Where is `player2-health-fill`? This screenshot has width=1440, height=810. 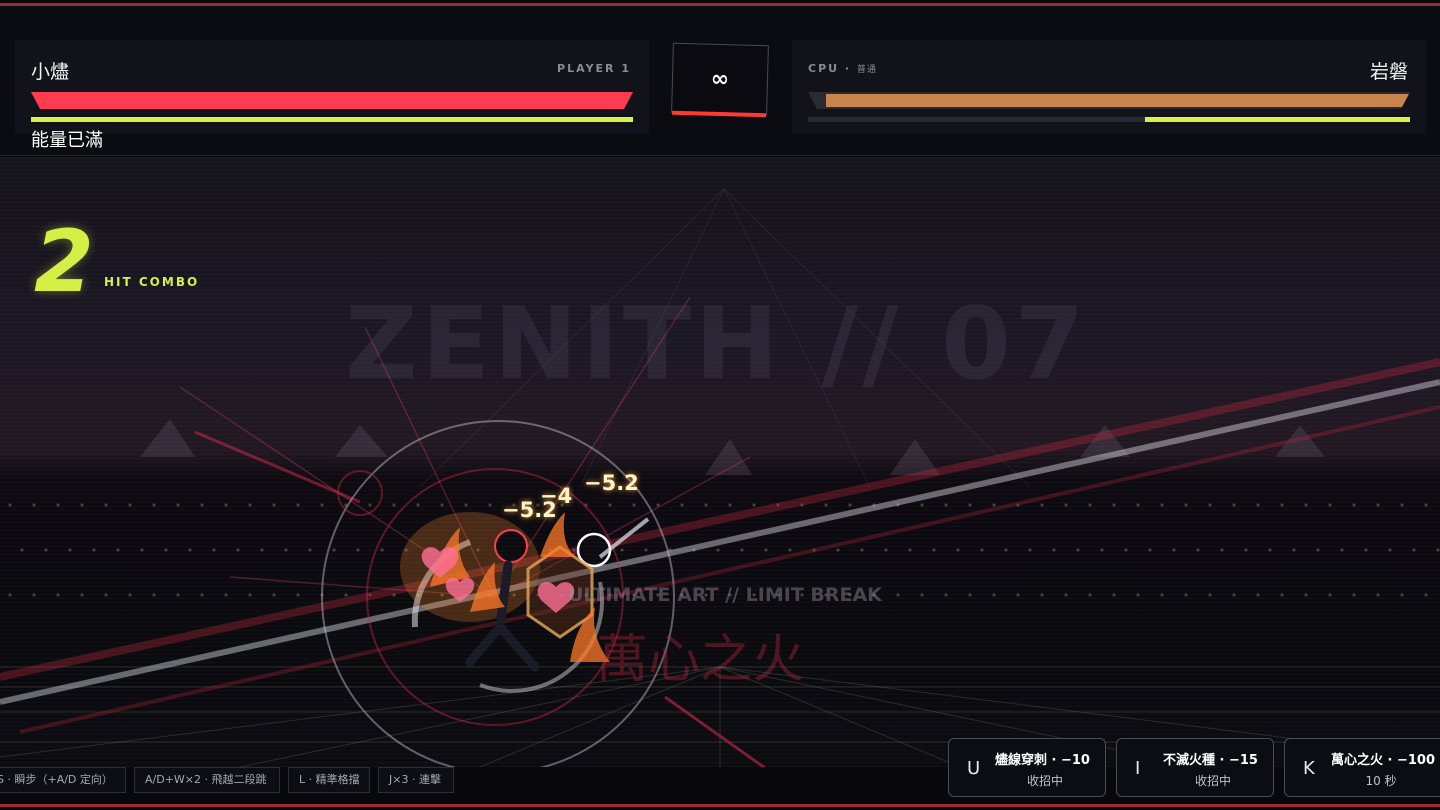
player2-health-fill is located at coordinates (1118, 100).